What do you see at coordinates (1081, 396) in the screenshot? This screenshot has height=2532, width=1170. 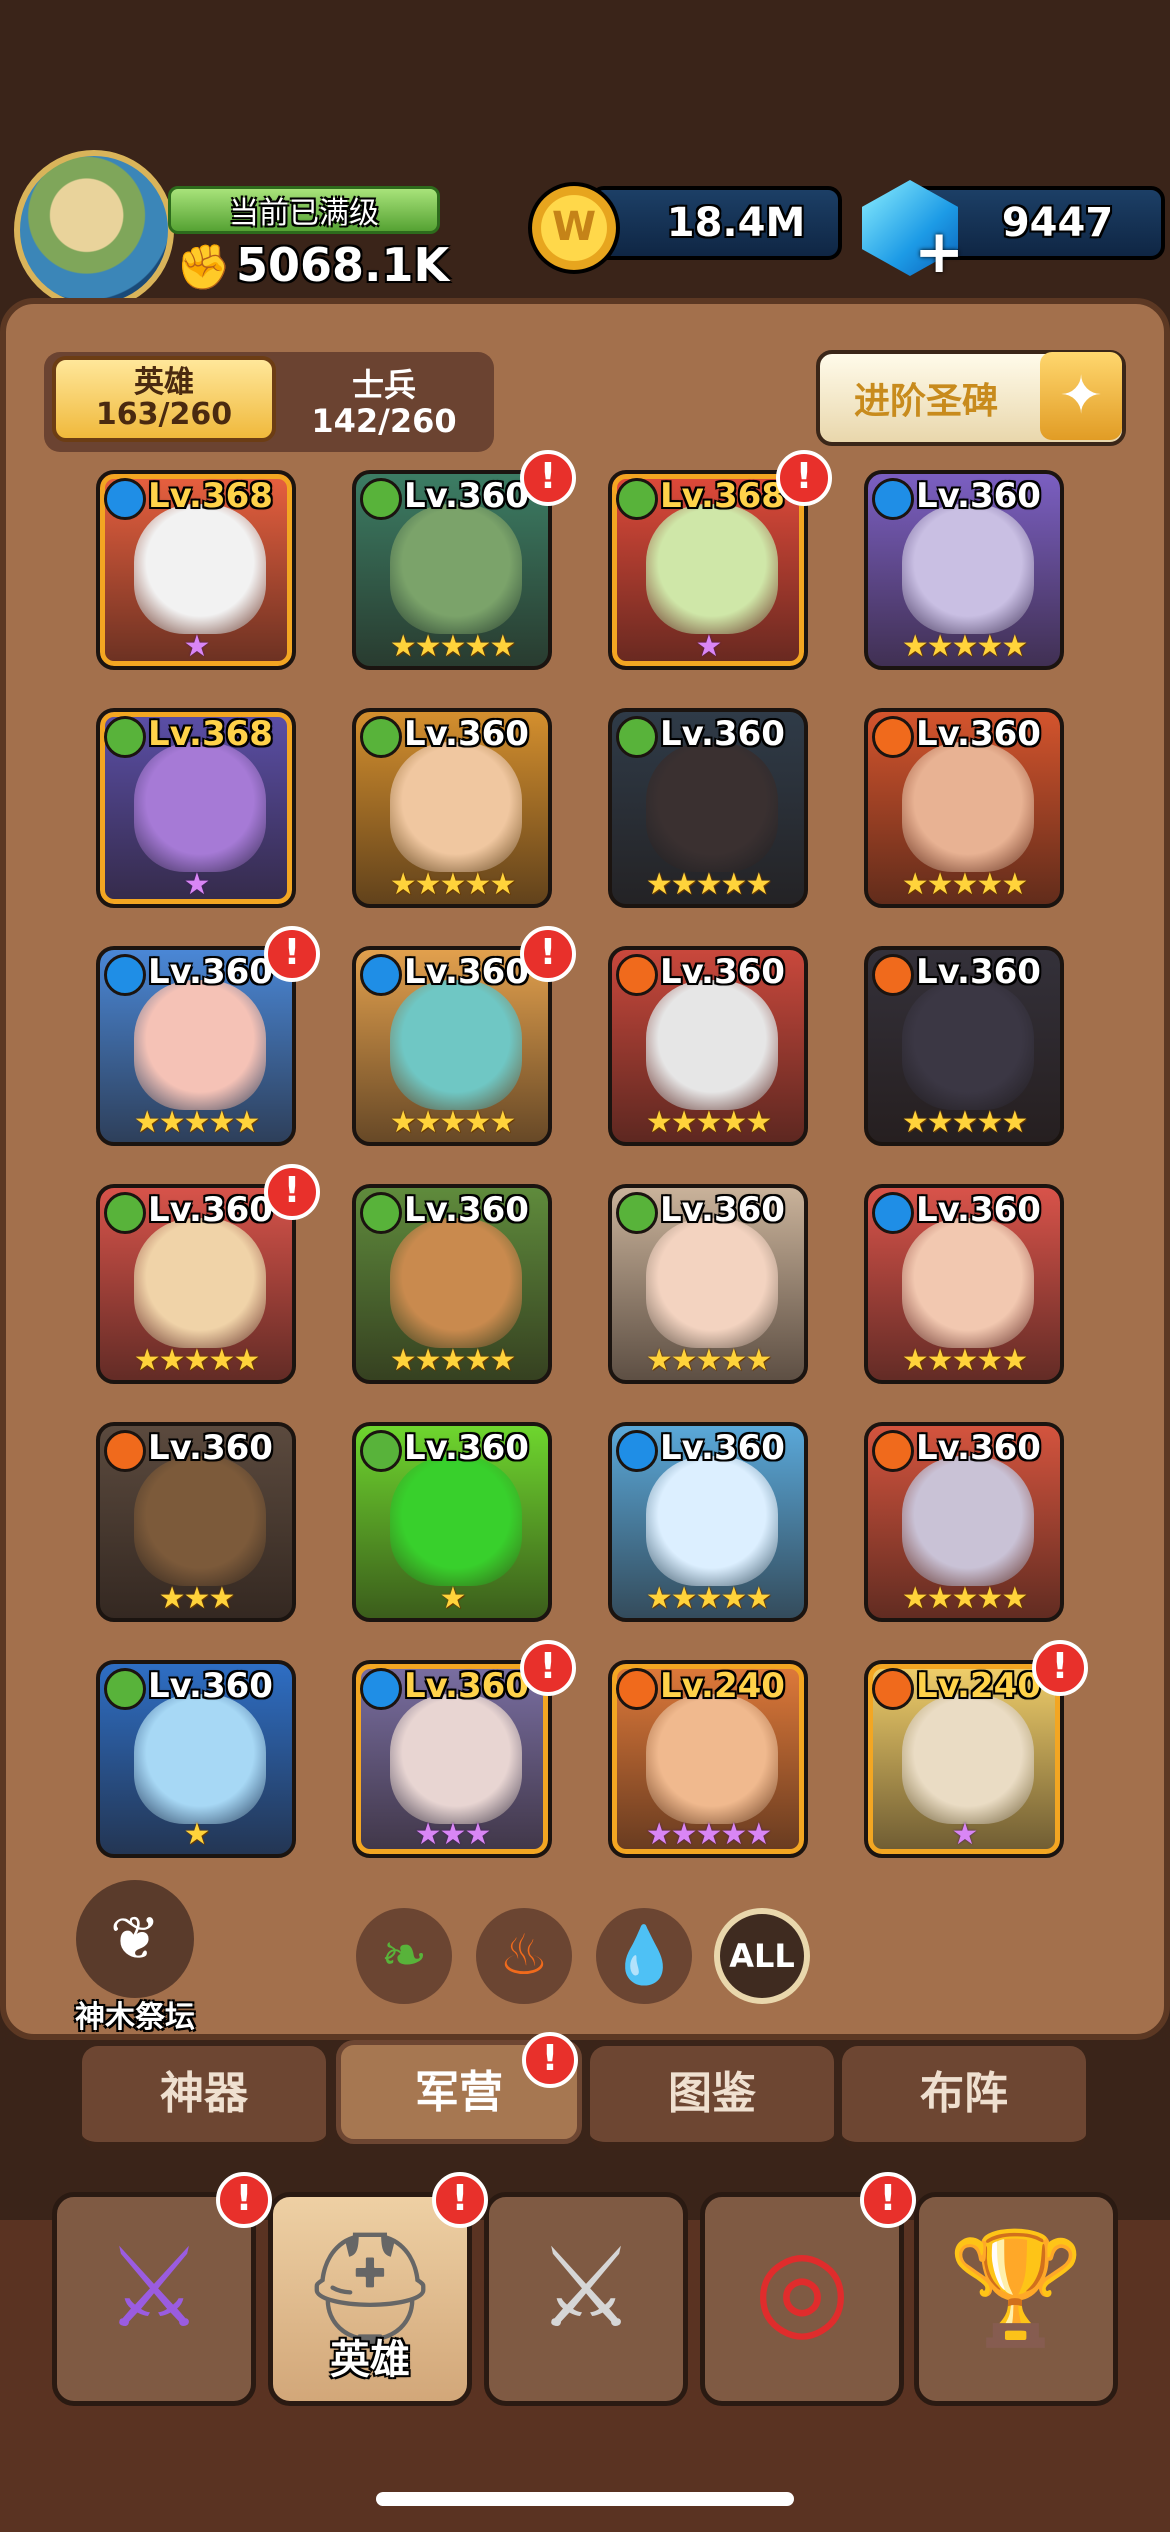 I see `compass-icon: ✦` at bounding box center [1081, 396].